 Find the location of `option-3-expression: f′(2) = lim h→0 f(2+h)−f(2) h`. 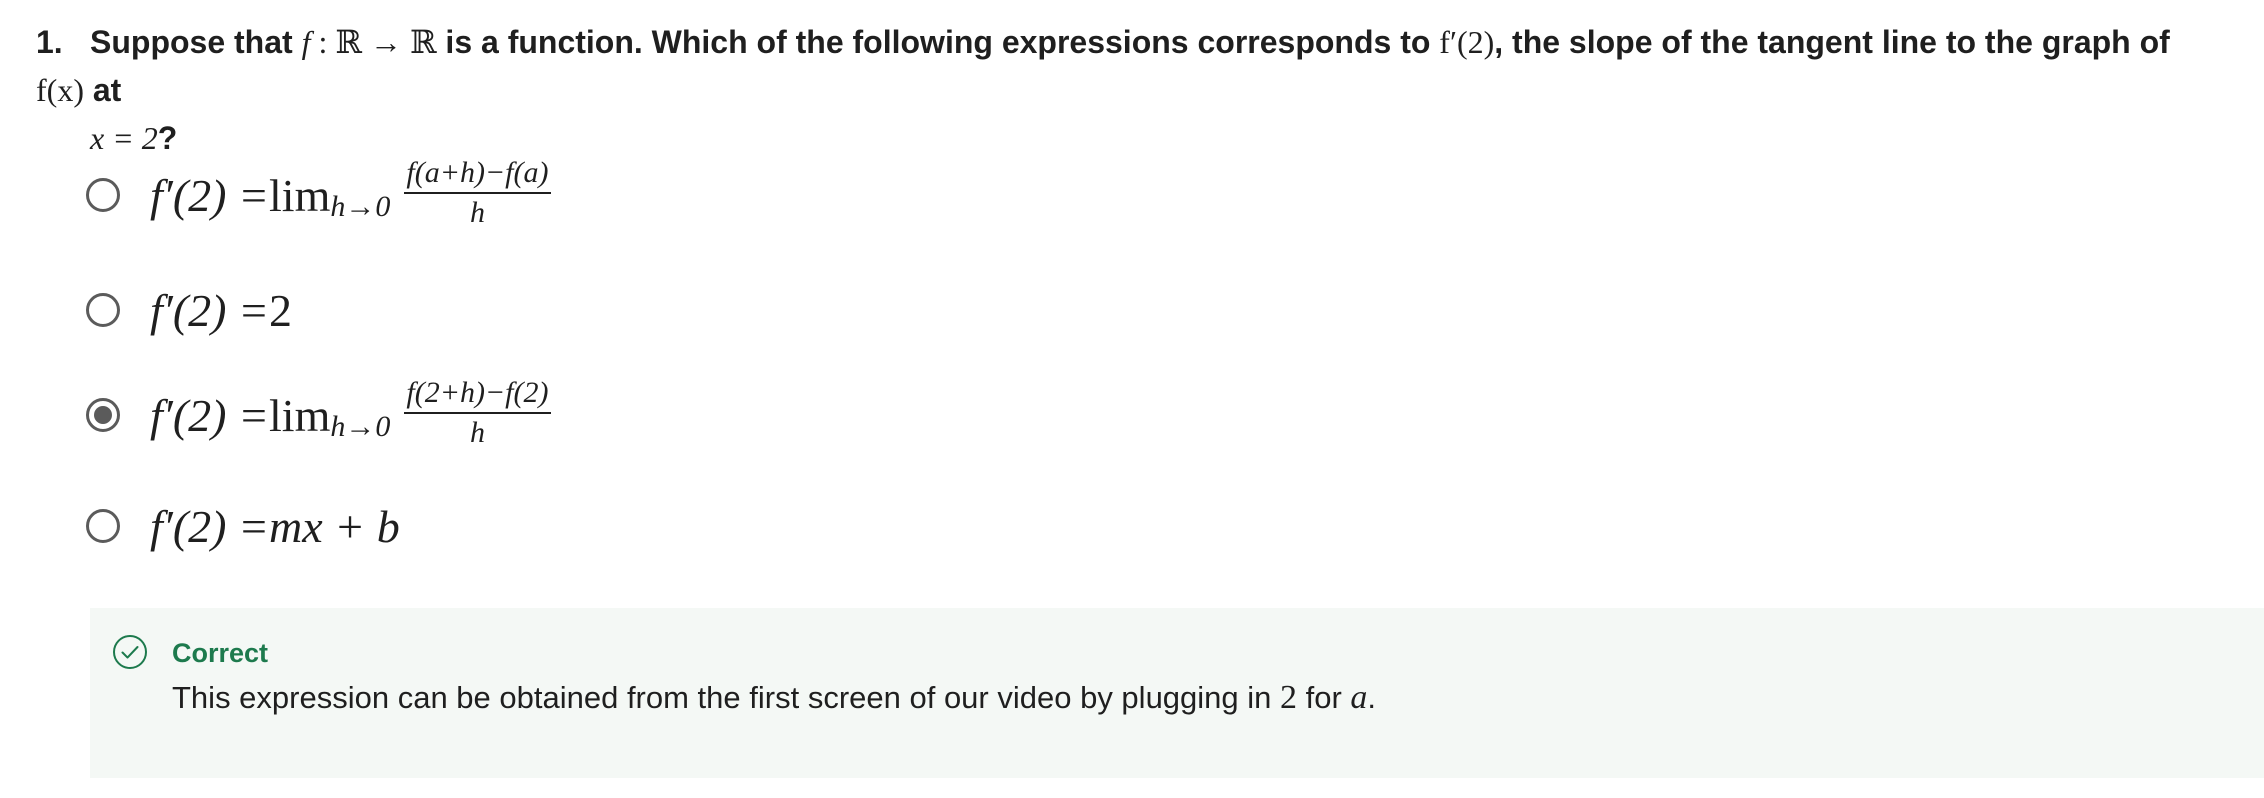

option-3-expression: f′(2) = lim h→0 f(2+h)−f(2) h is located at coordinates (350, 414).